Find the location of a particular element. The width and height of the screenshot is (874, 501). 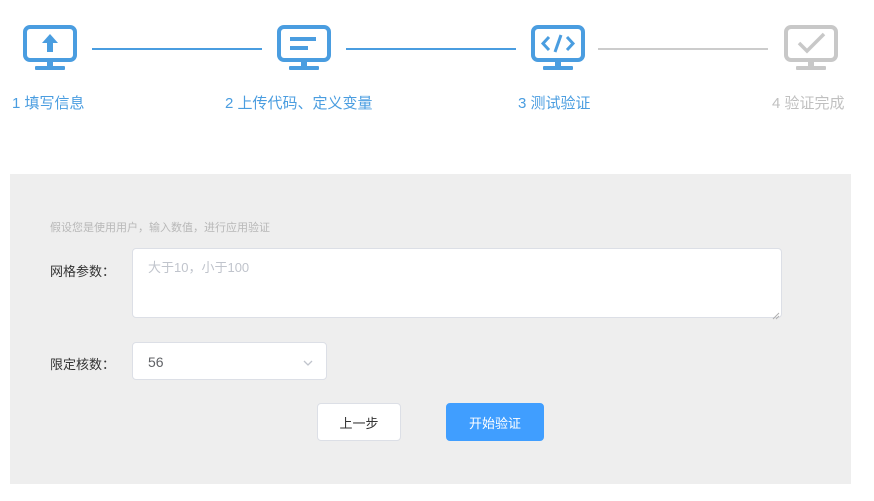

document-monitor-icon is located at coordinates (304, 49).